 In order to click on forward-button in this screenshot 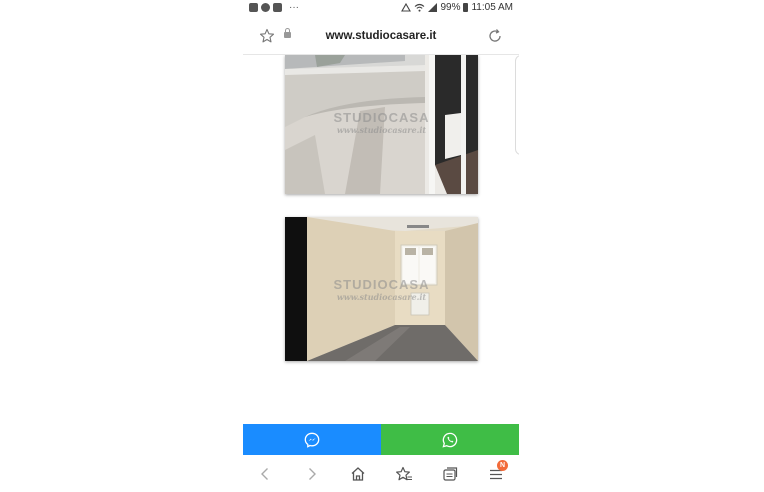, I will do `click(312, 474)`.